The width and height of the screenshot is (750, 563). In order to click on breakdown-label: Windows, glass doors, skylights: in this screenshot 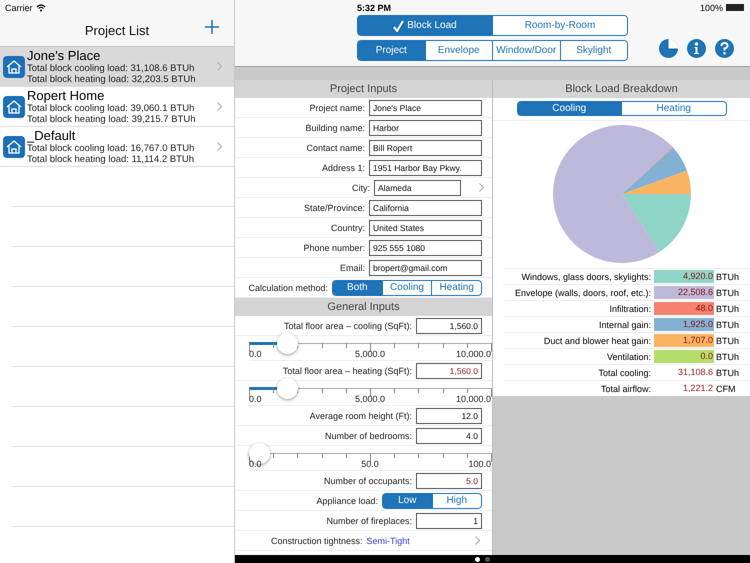, I will do `click(586, 277)`.